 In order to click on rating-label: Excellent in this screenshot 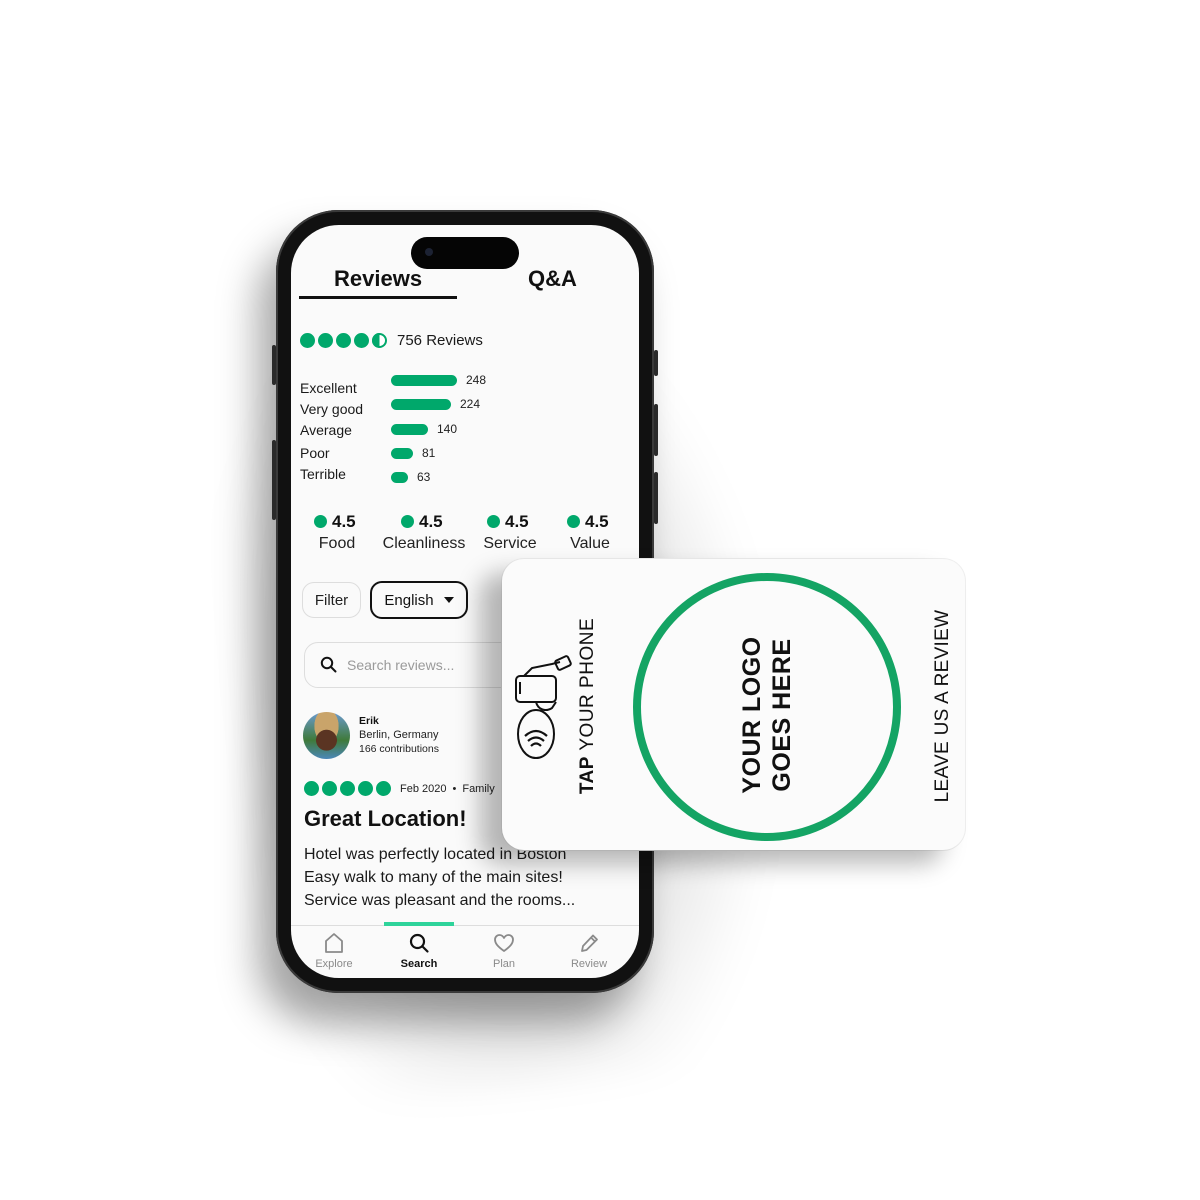, I will do `click(328, 388)`.